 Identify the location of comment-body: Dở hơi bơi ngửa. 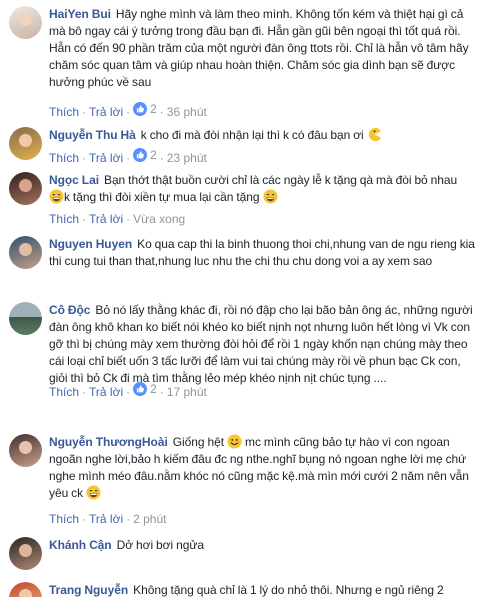
(160, 545).